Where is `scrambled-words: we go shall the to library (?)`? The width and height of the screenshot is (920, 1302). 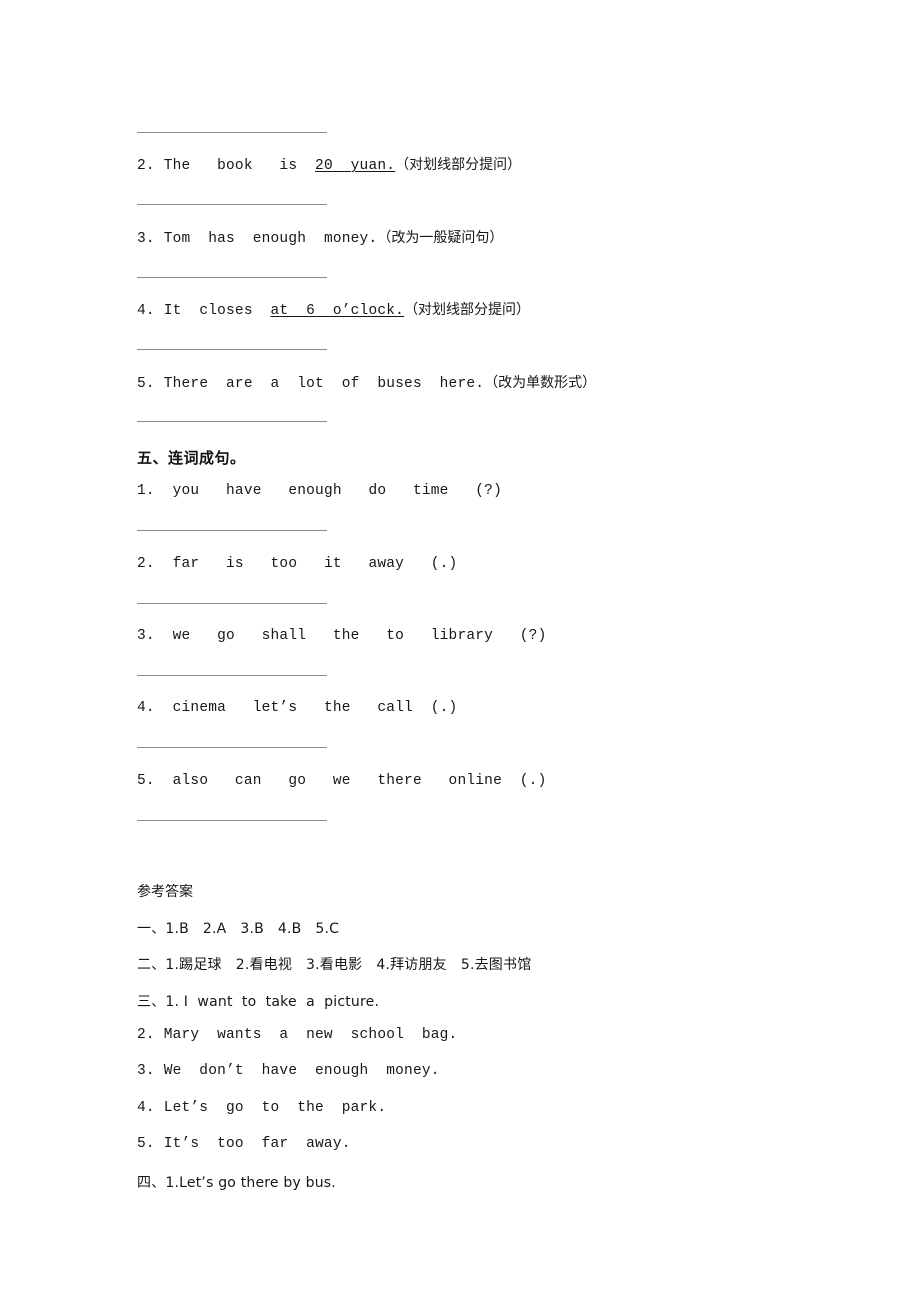
scrambled-words: we go shall the to library (?) is located at coordinates (350, 636).